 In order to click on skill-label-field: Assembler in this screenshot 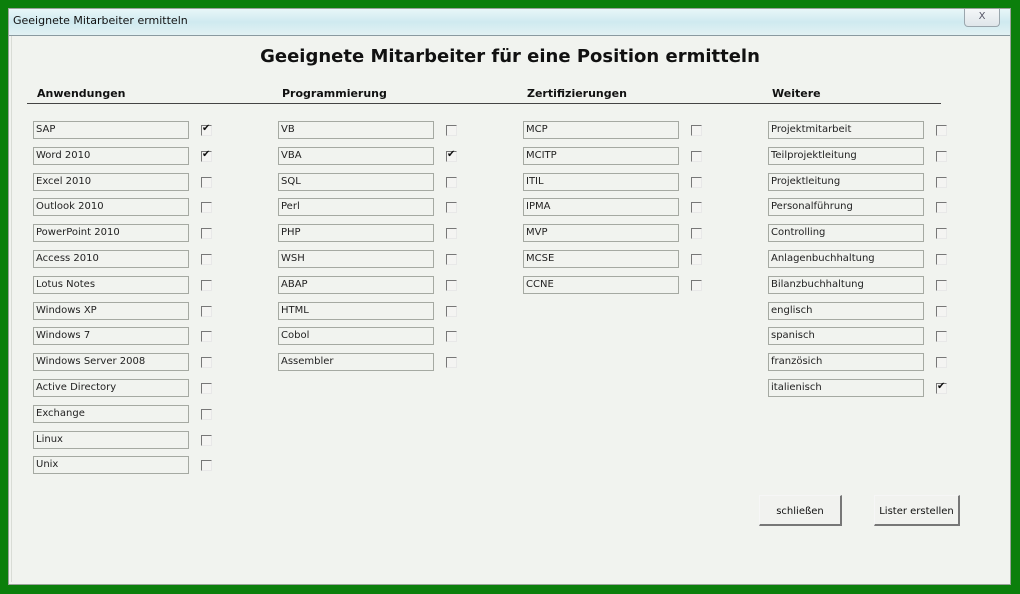, I will do `click(356, 362)`.